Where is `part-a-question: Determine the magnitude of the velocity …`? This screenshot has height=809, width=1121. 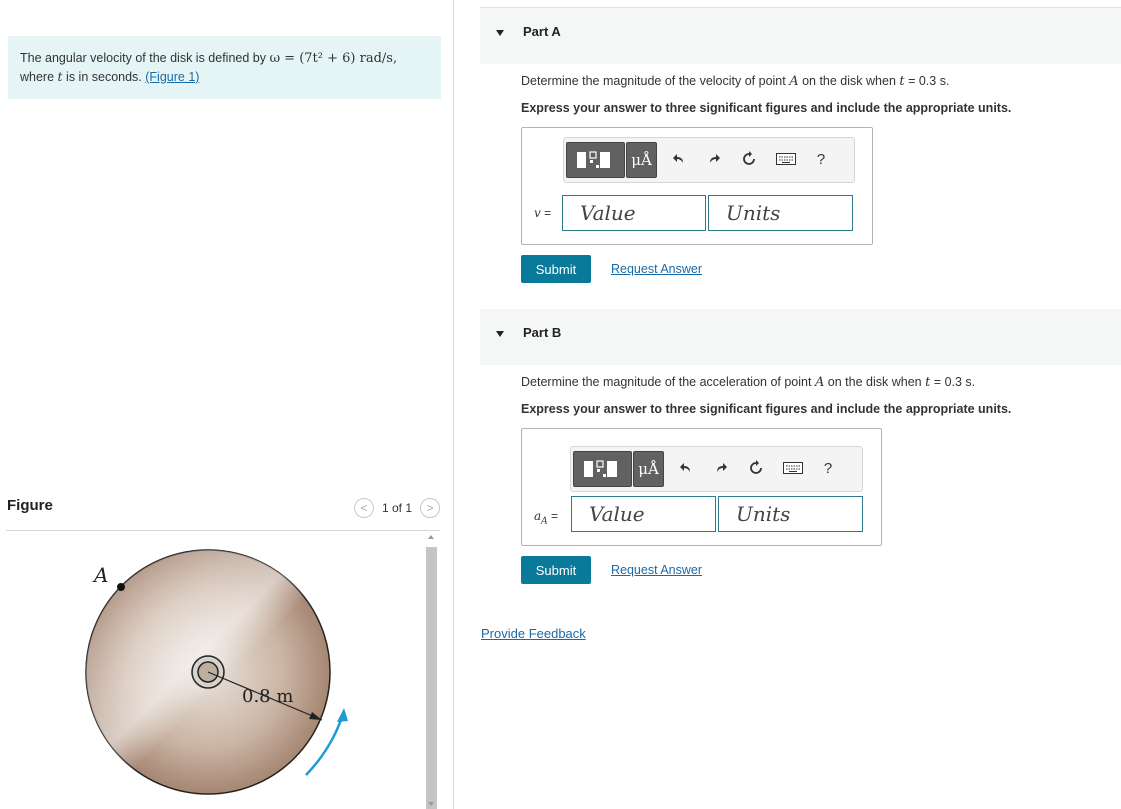
part-a-question: Determine the magnitude of the velocity … is located at coordinates (735, 81).